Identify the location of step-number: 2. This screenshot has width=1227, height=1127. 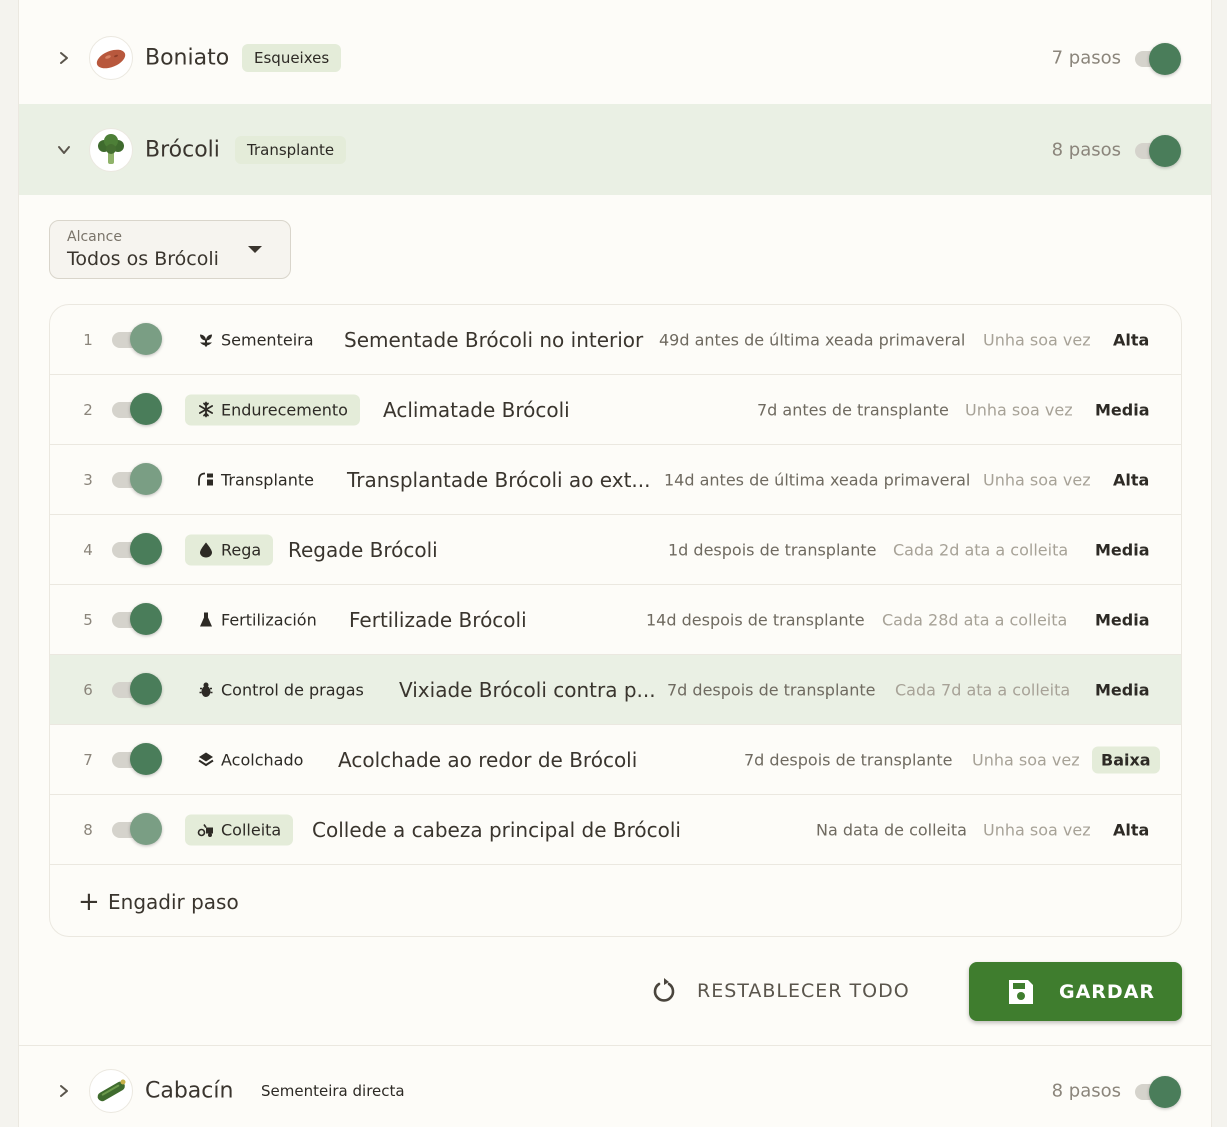
(88, 409).